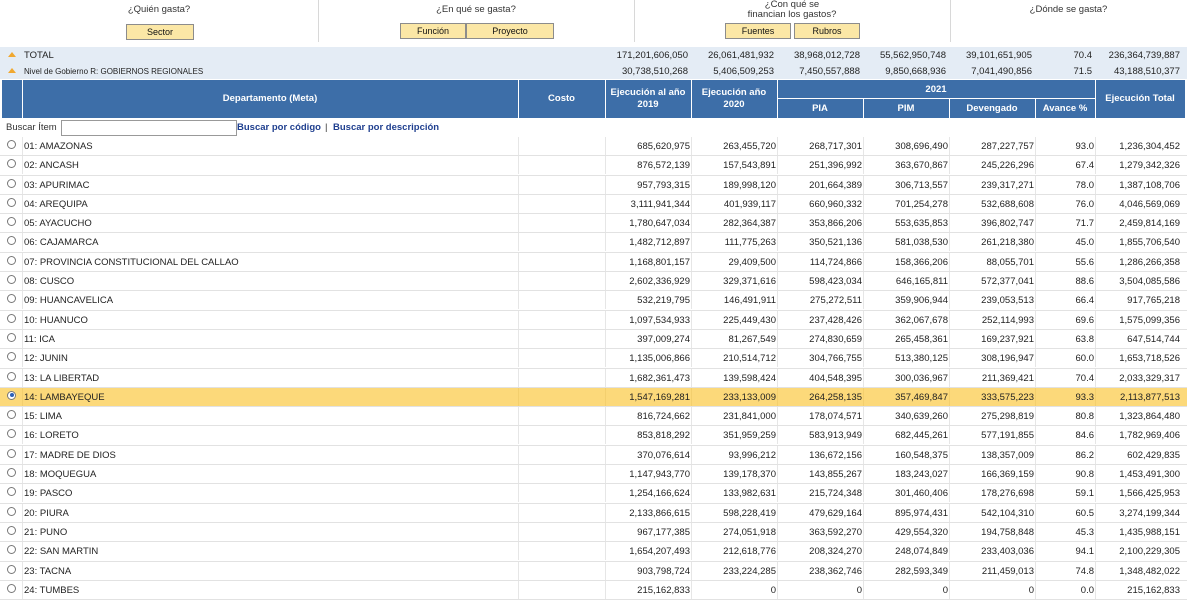  What do you see at coordinates (859, 590) in the screenshot?
I see `cell-pia: 0` at bounding box center [859, 590].